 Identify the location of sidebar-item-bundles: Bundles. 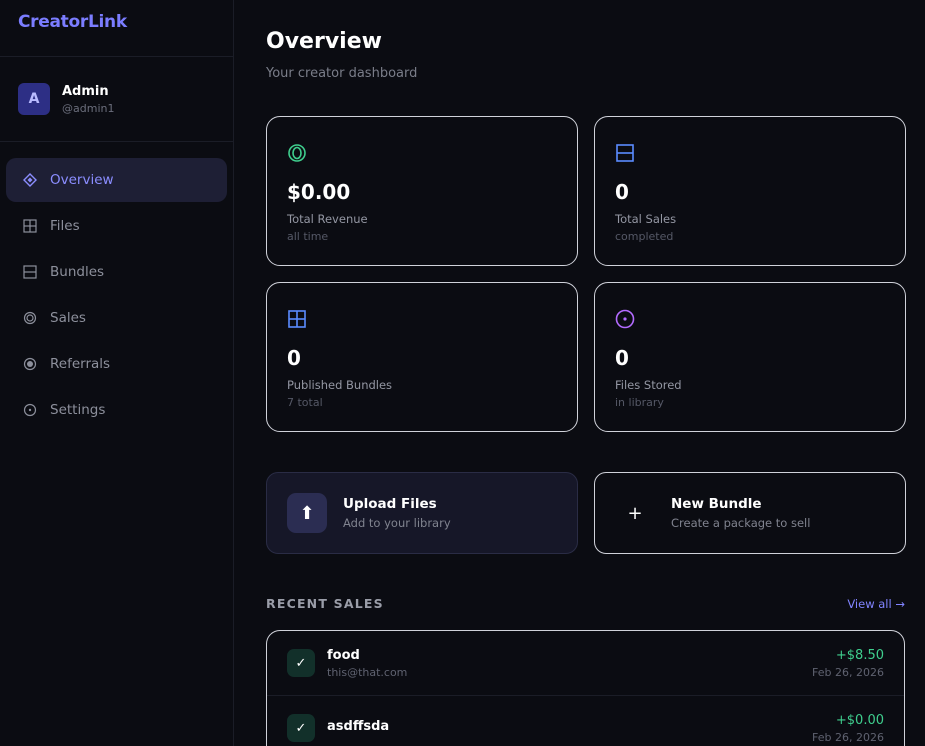
(116, 272).